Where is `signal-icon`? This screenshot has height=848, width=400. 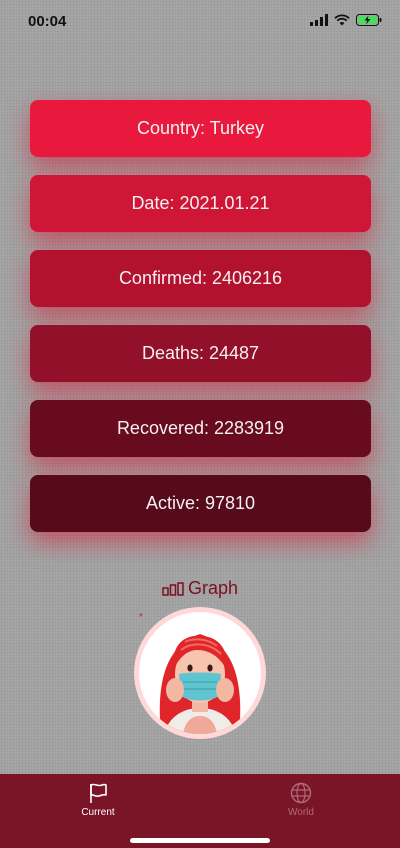
signal-icon is located at coordinates (319, 20).